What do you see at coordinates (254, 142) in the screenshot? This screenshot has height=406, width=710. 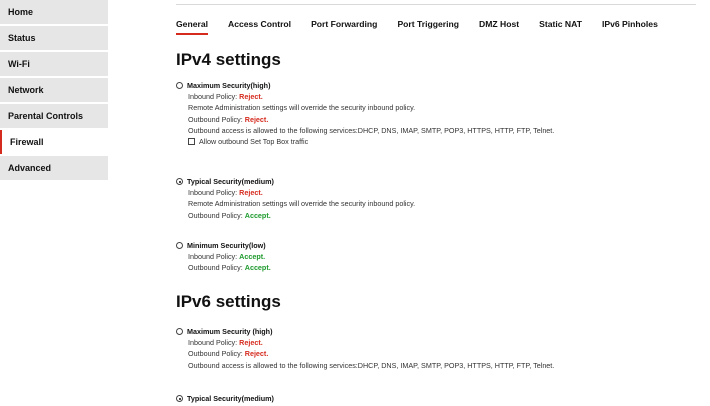 I see `set-top-box-label: Allow outbound Set Top Box traffic` at bounding box center [254, 142].